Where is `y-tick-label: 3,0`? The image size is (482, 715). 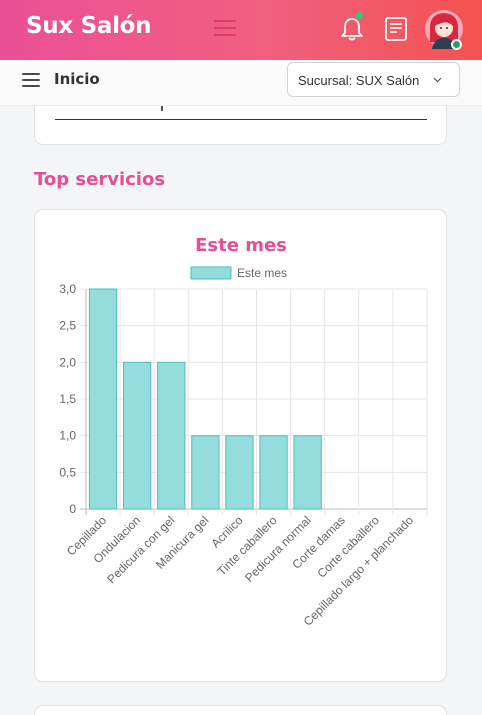
y-tick-label: 3,0 is located at coordinates (67, 289).